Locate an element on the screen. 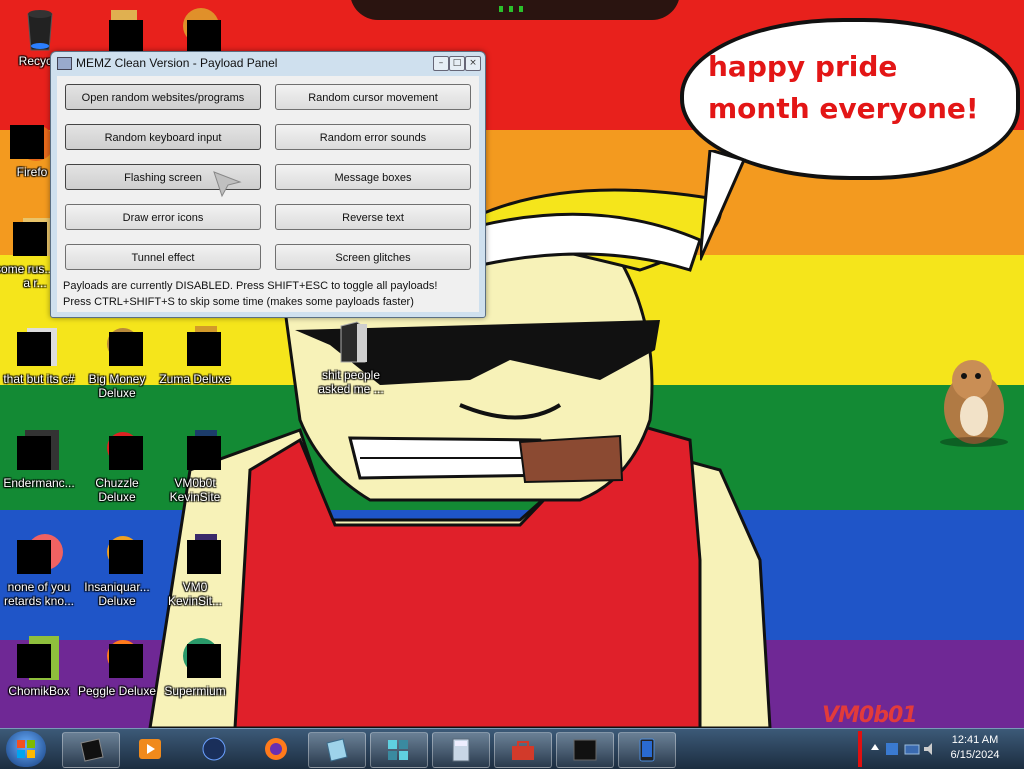  screen-glitches-button: Screen glitches is located at coordinates (373, 257).